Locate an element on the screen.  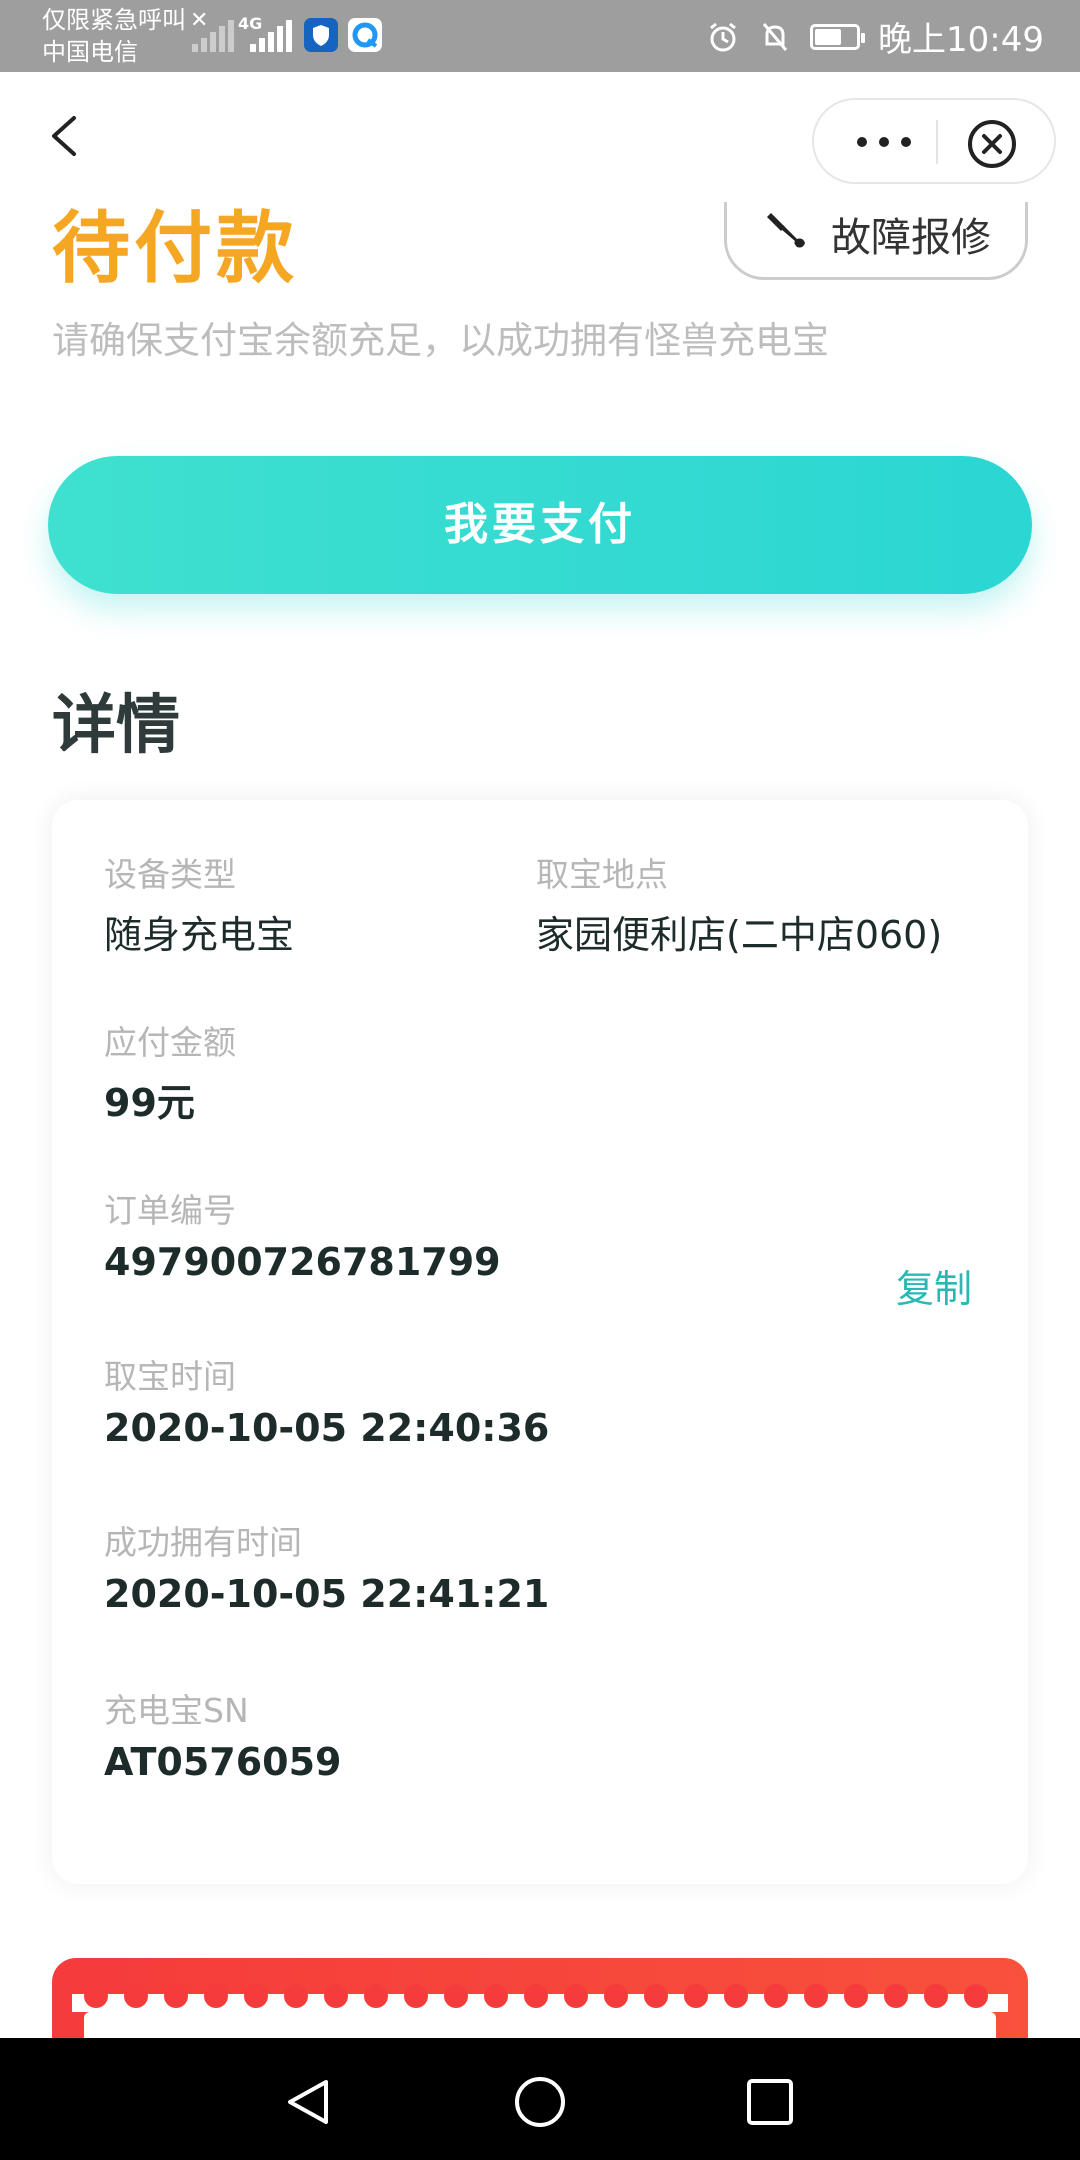
system-navigation-bar is located at coordinates (540, 2099).